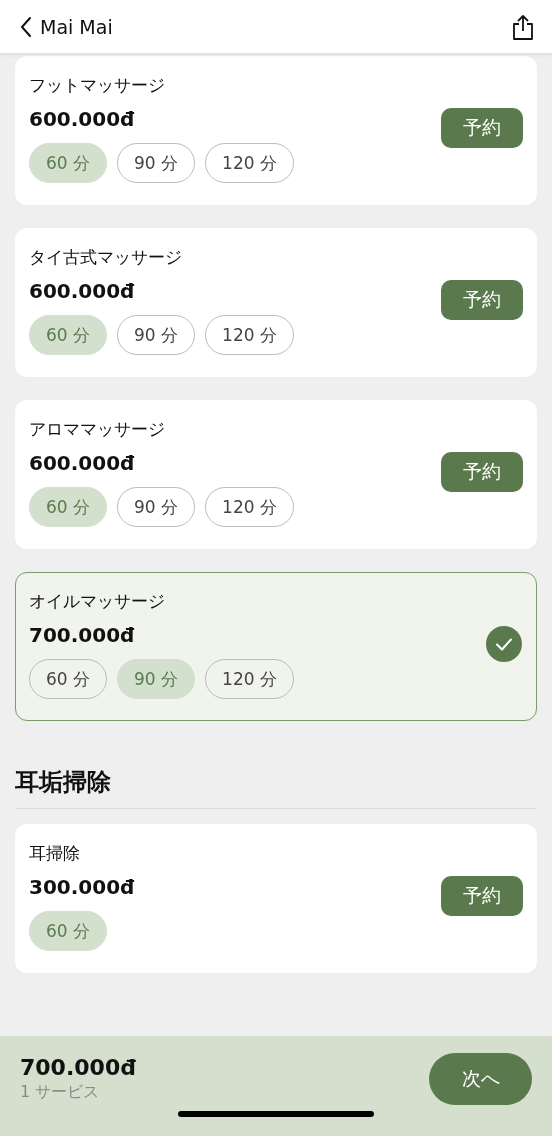 This screenshot has height=1136, width=552. Describe the element at coordinates (97, 601) in the screenshot. I see `service-name: オイルマッサージ` at that location.